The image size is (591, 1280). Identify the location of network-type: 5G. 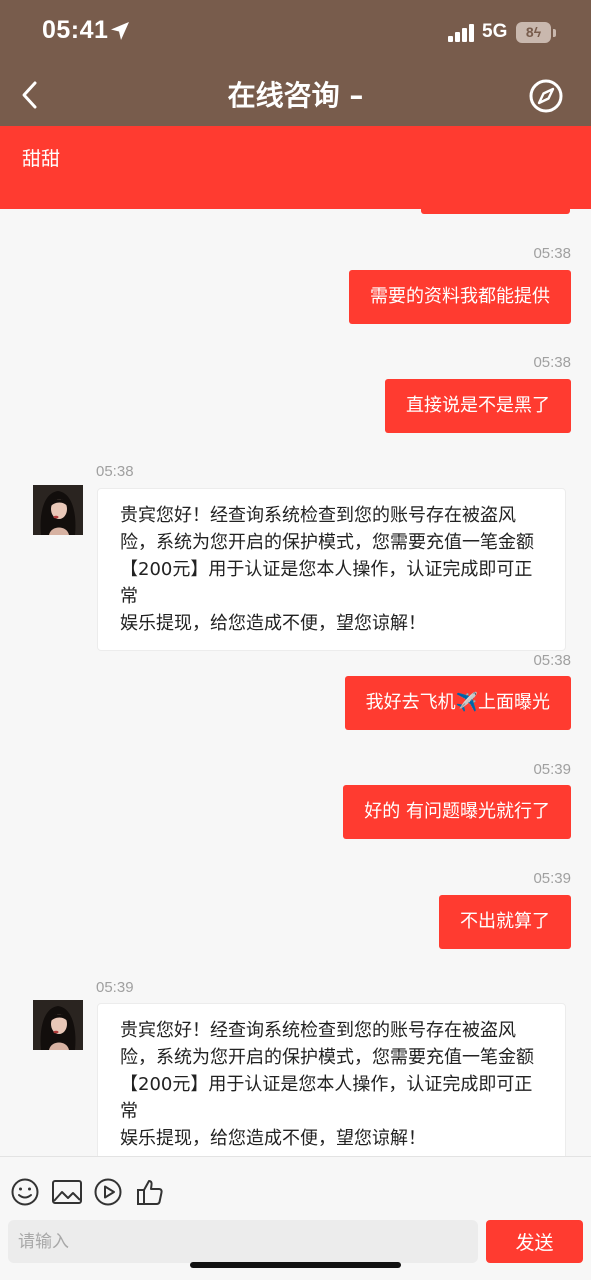
(495, 31).